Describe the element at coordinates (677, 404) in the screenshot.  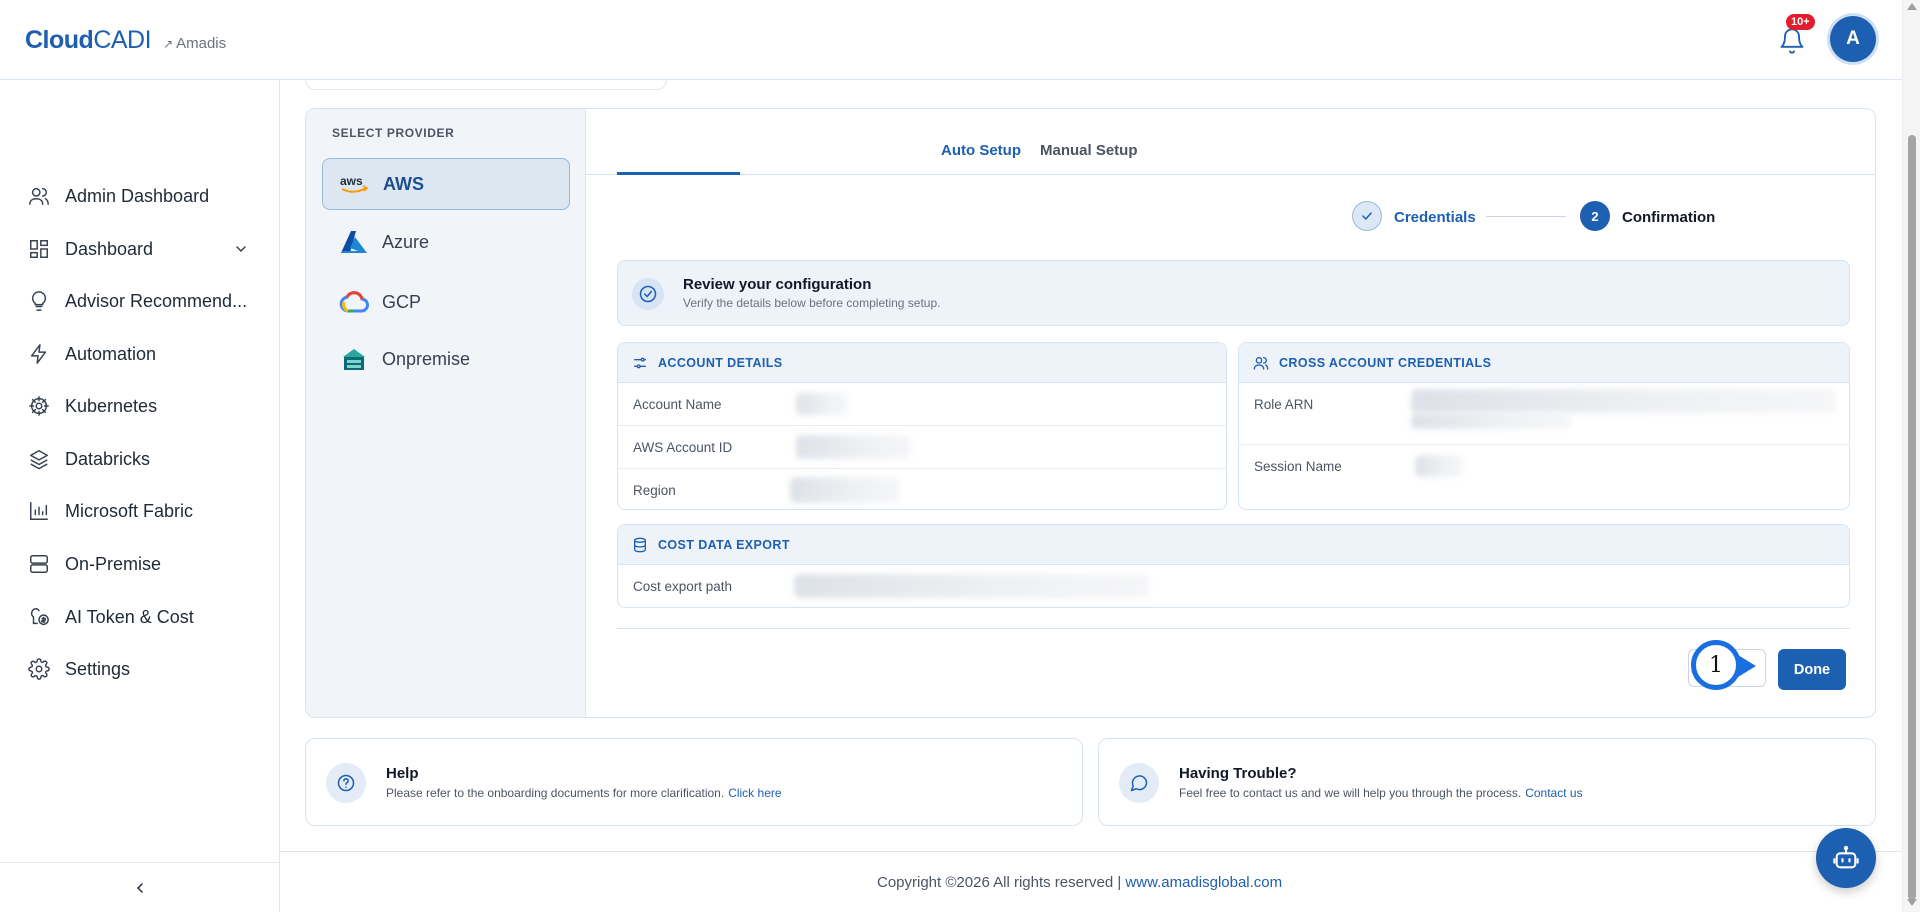
I see `row-label: Account Name` at that location.